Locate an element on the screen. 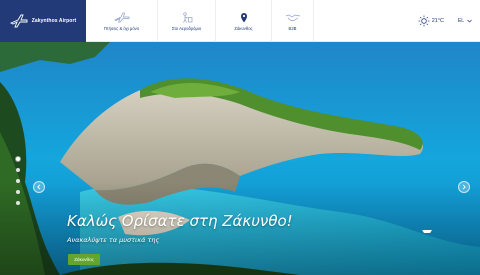 The width and height of the screenshot is (480, 275). chevron-right-icon is located at coordinates (464, 187).